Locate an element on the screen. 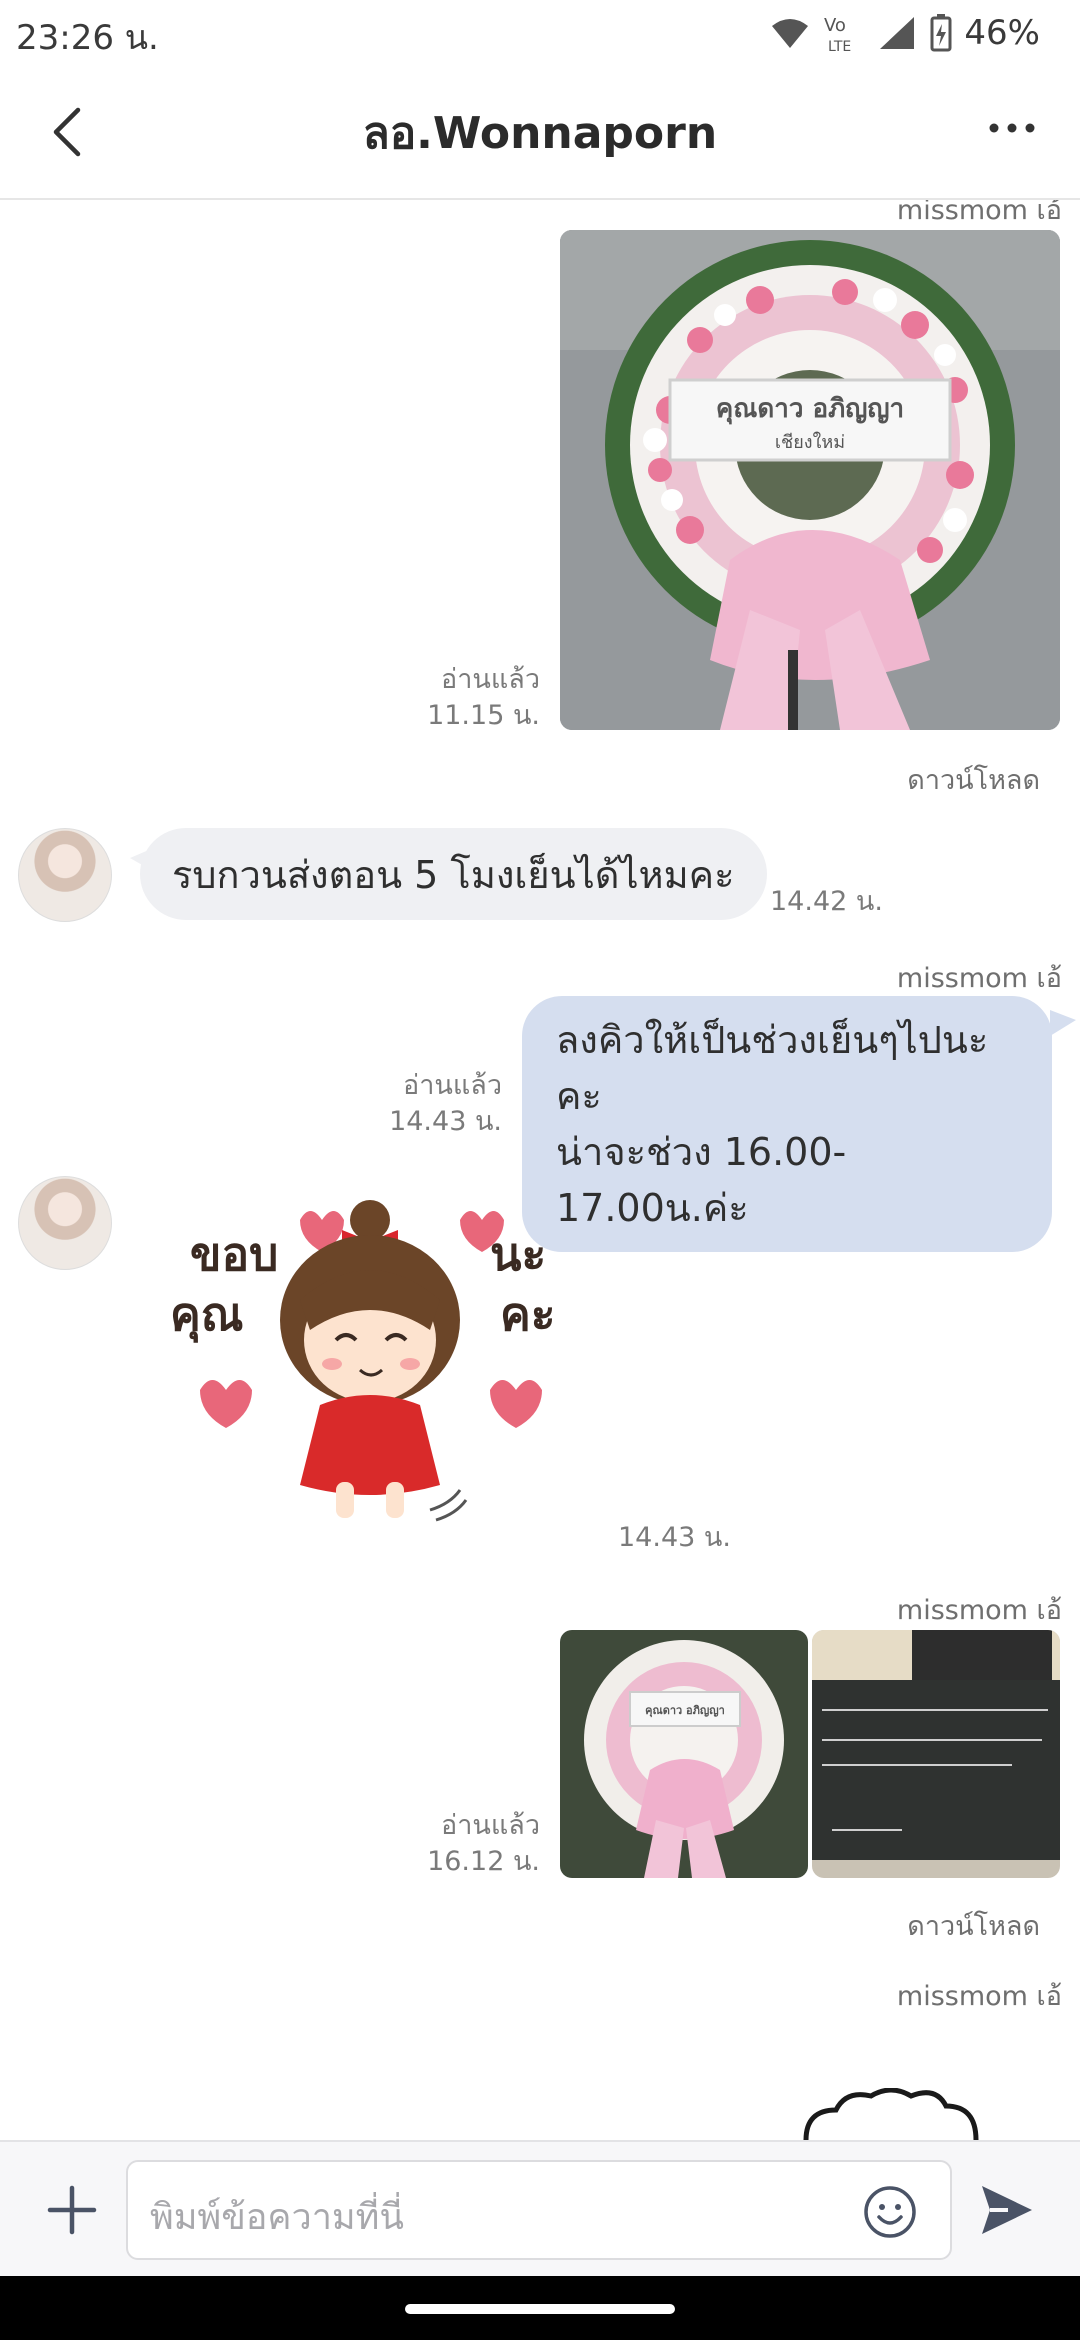 The width and height of the screenshot is (1080, 2340). message-time: 16.12 น. is located at coordinates (483, 1861).